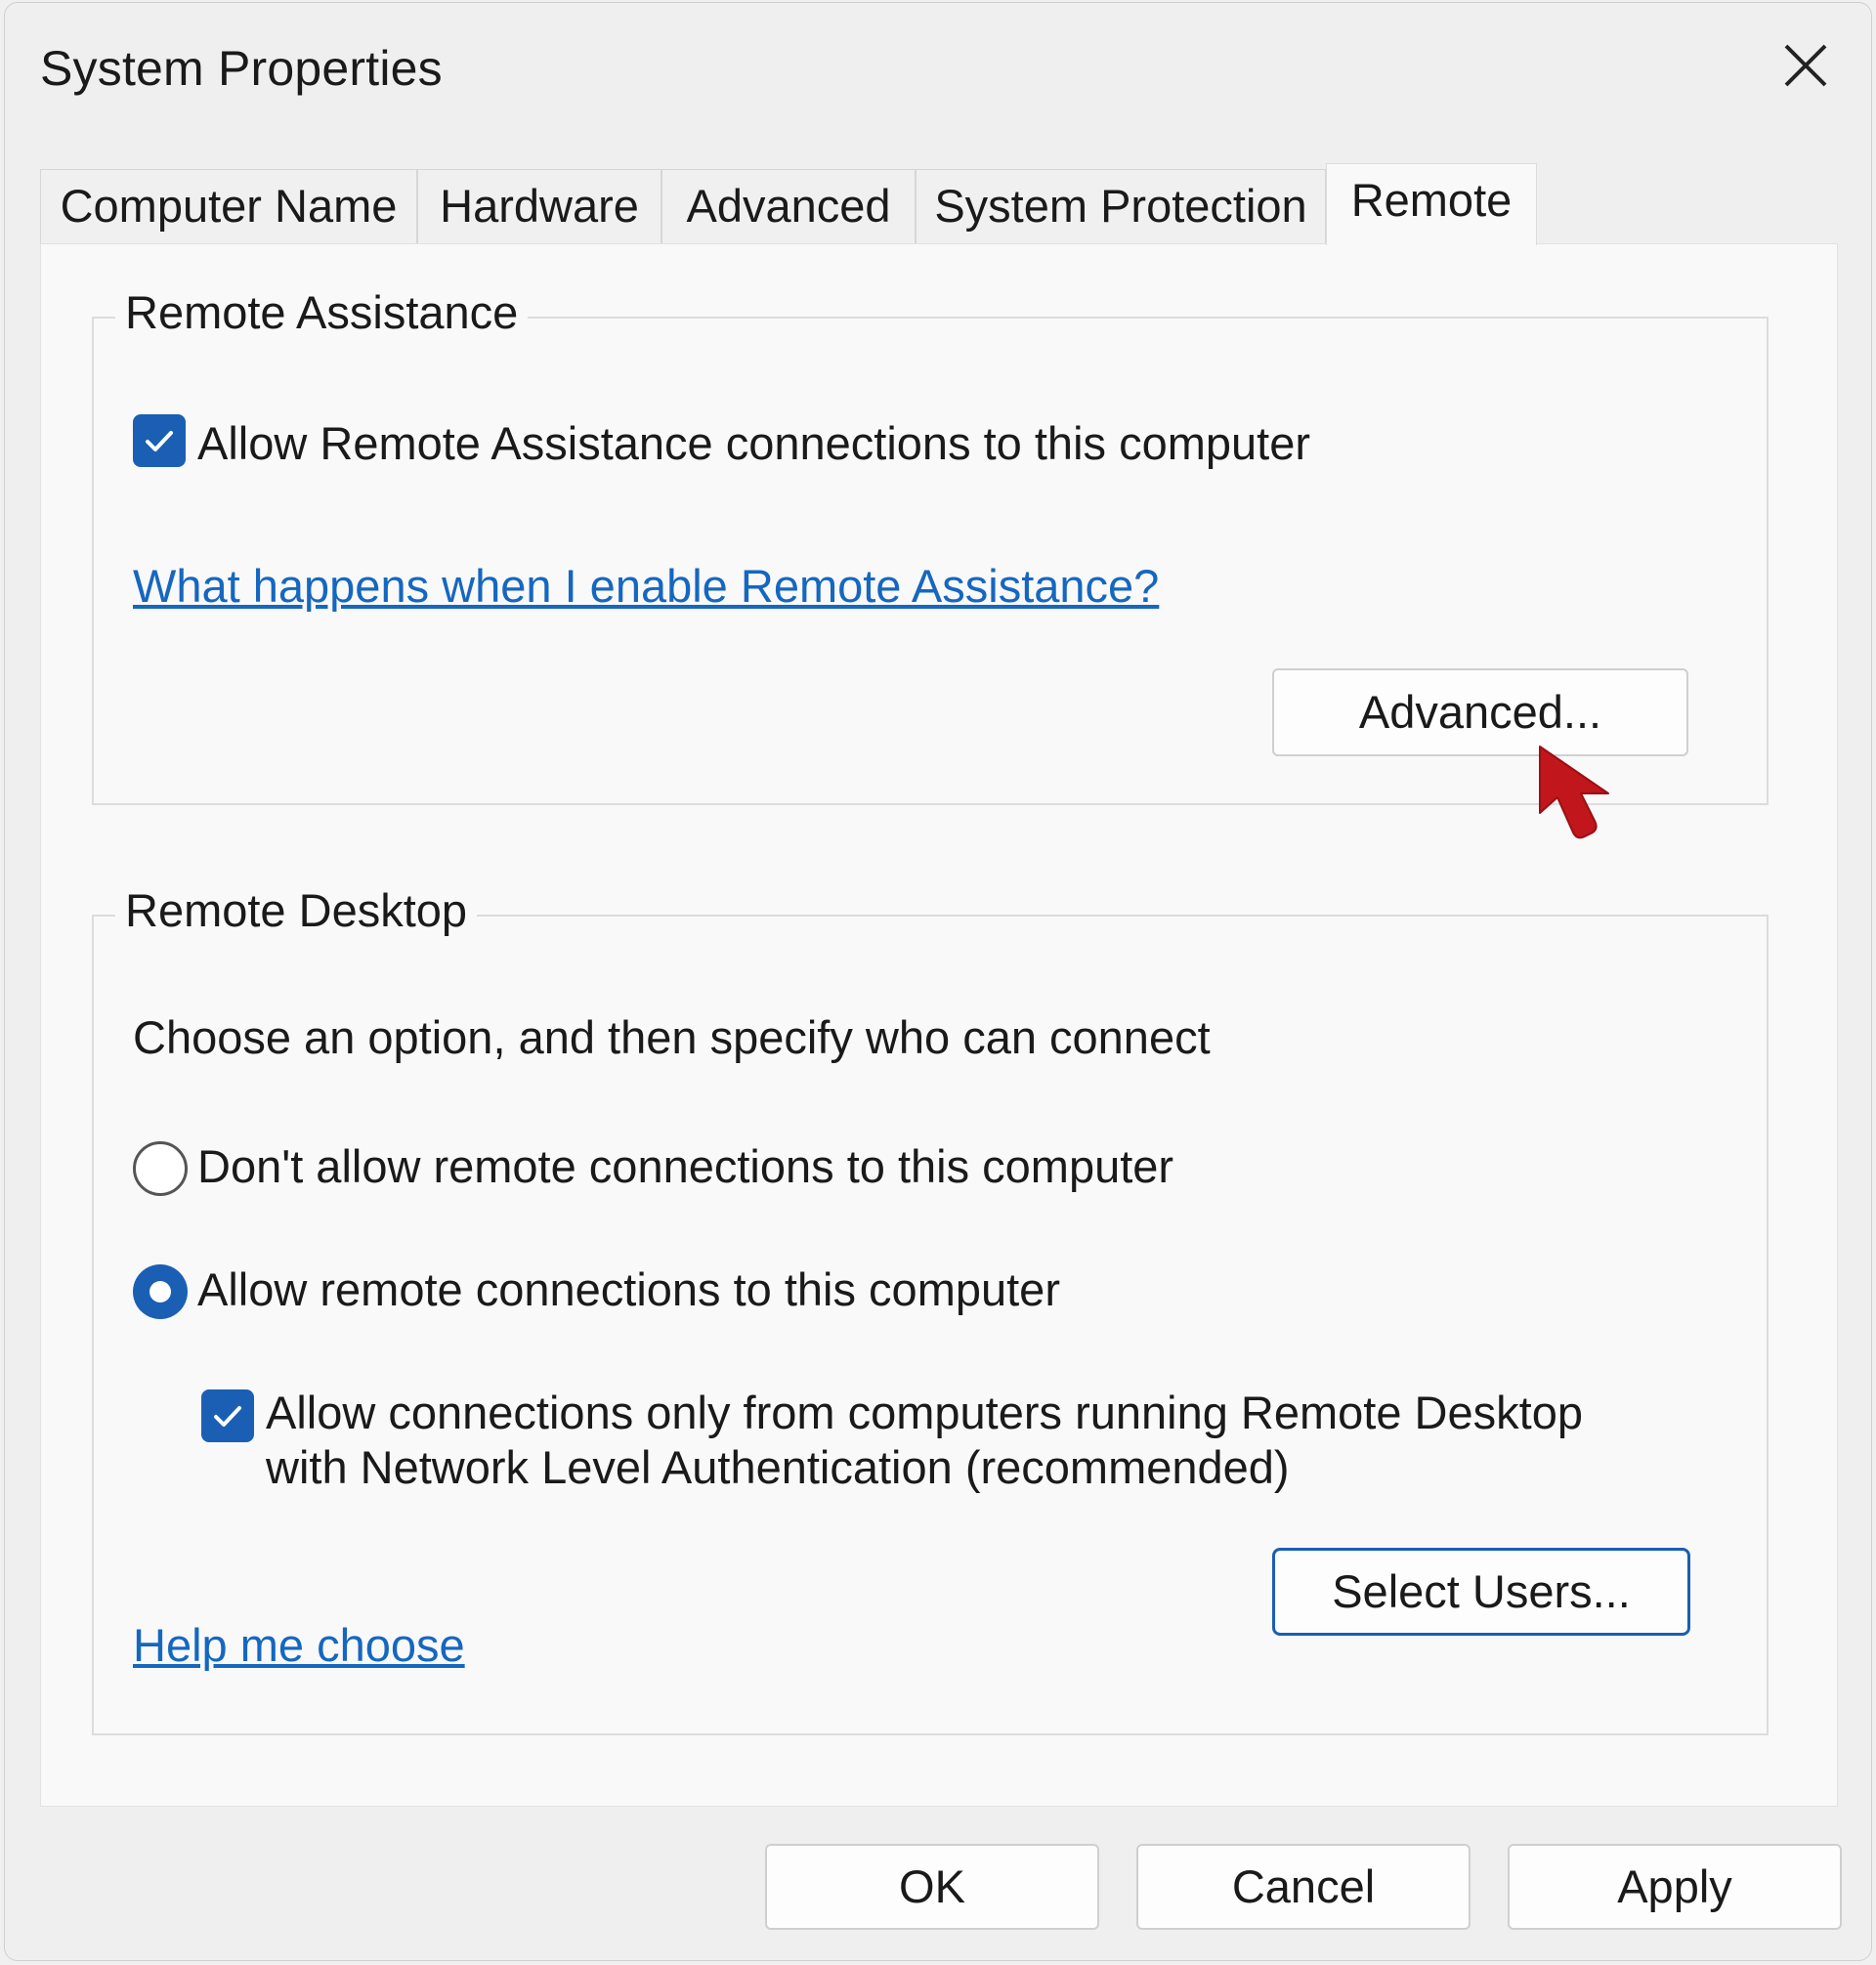 Image resolution: width=1876 pixels, height=1965 pixels. Describe the element at coordinates (1431, 204) in the screenshot. I see `tab-remote: Remote` at that location.